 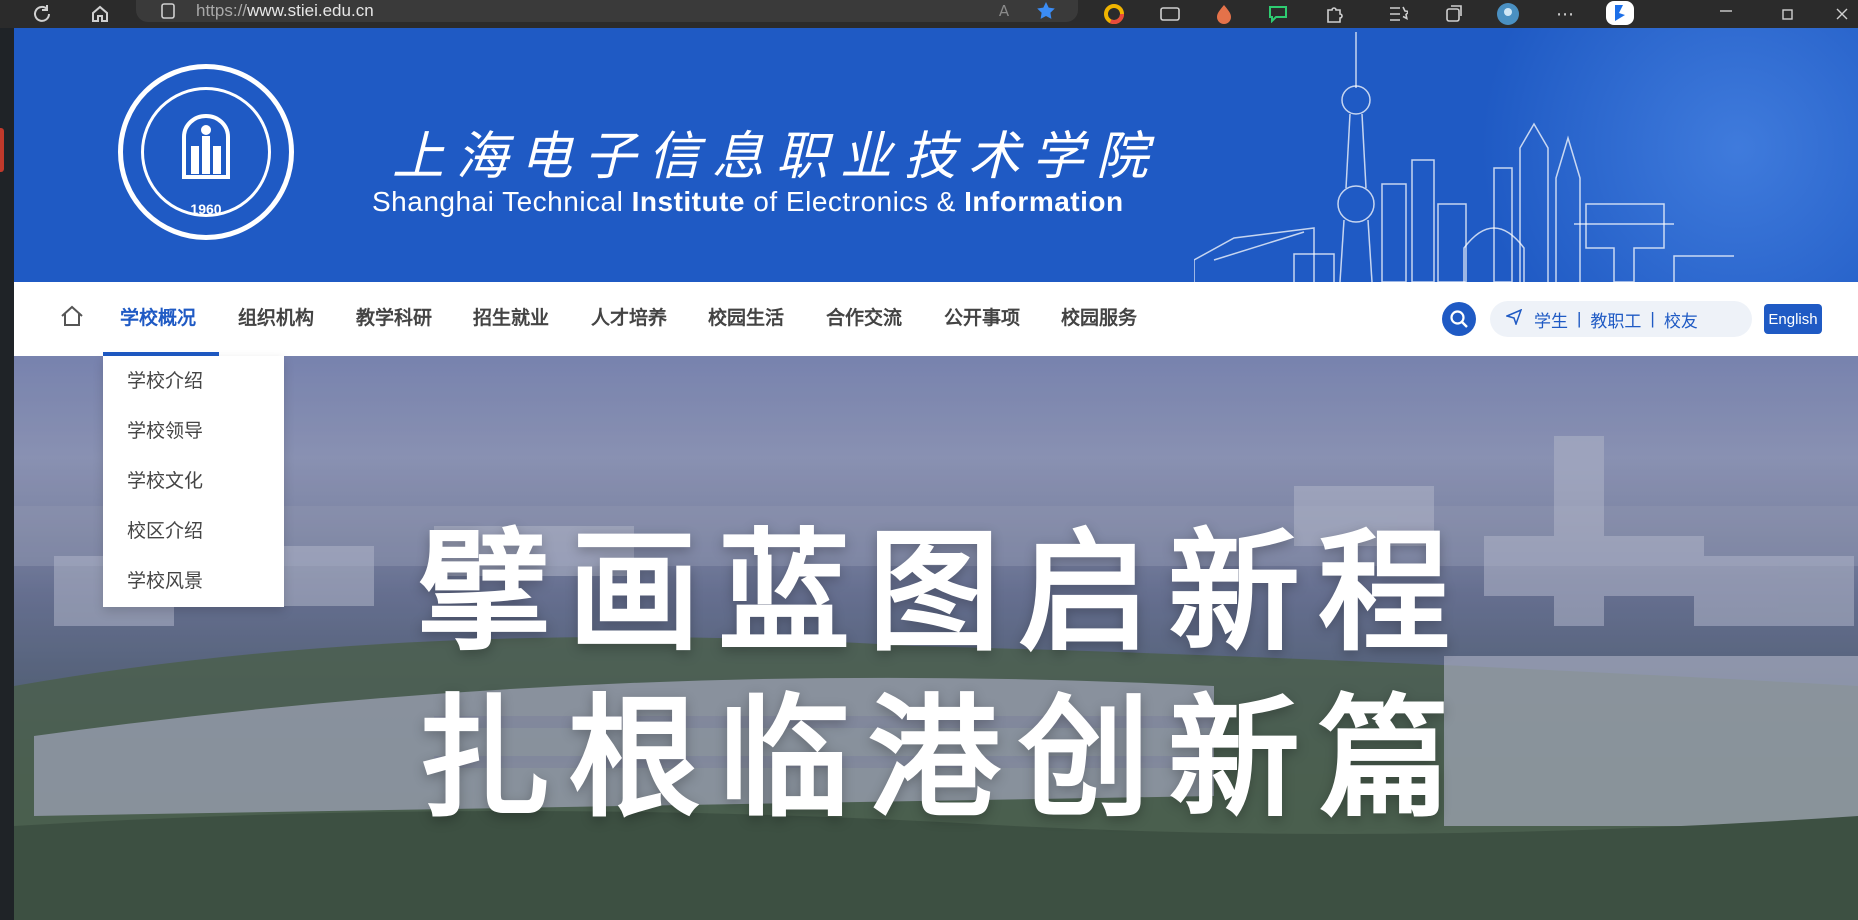 I want to click on nav-item-organization: 组织机构, so click(x=276, y=319).